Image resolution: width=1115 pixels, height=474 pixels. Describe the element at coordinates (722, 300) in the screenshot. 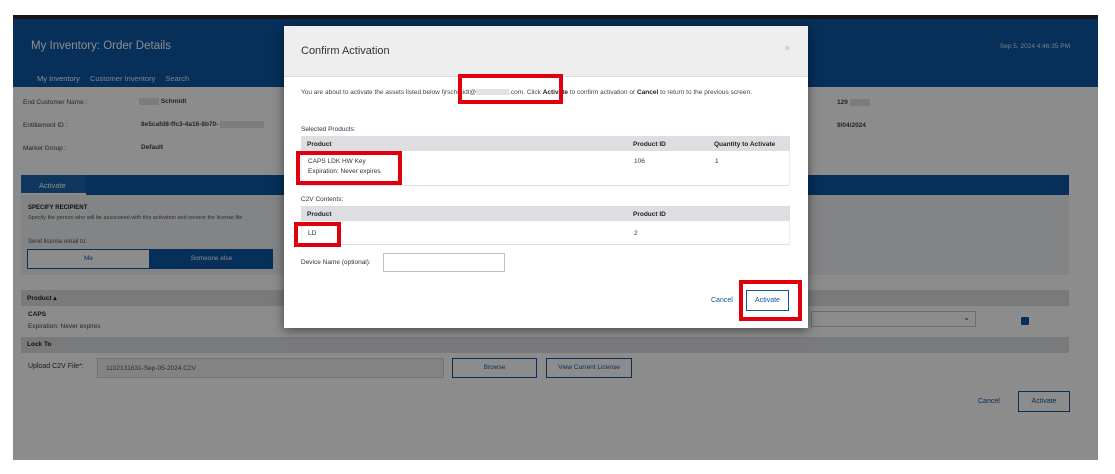

I see `dialog-cancel-link: Cancel` at that location.